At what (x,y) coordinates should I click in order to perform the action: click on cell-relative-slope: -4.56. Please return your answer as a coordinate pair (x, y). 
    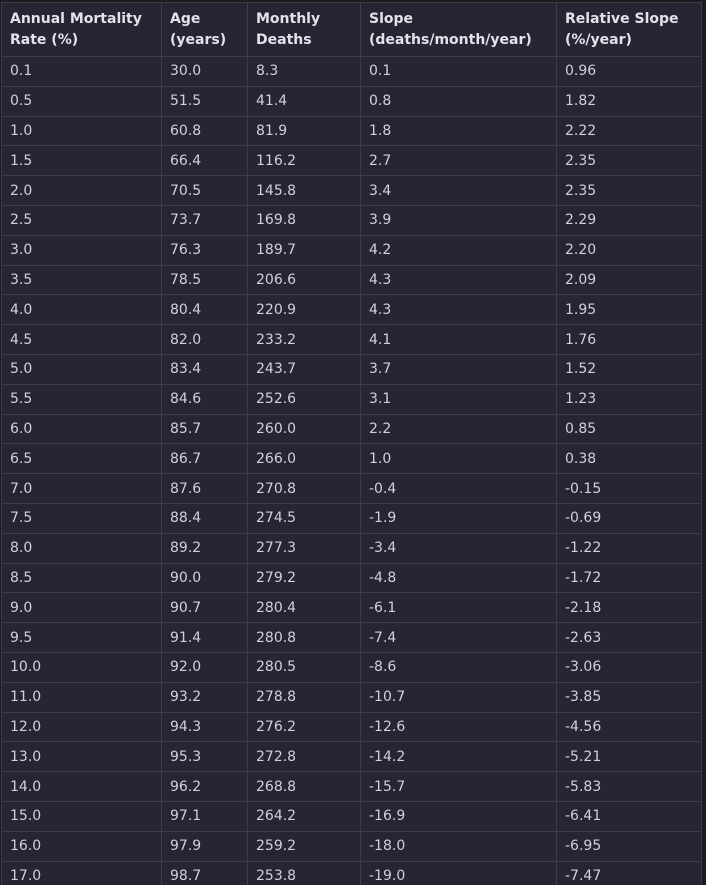
    Looking at the image, I should click on (629, 727).